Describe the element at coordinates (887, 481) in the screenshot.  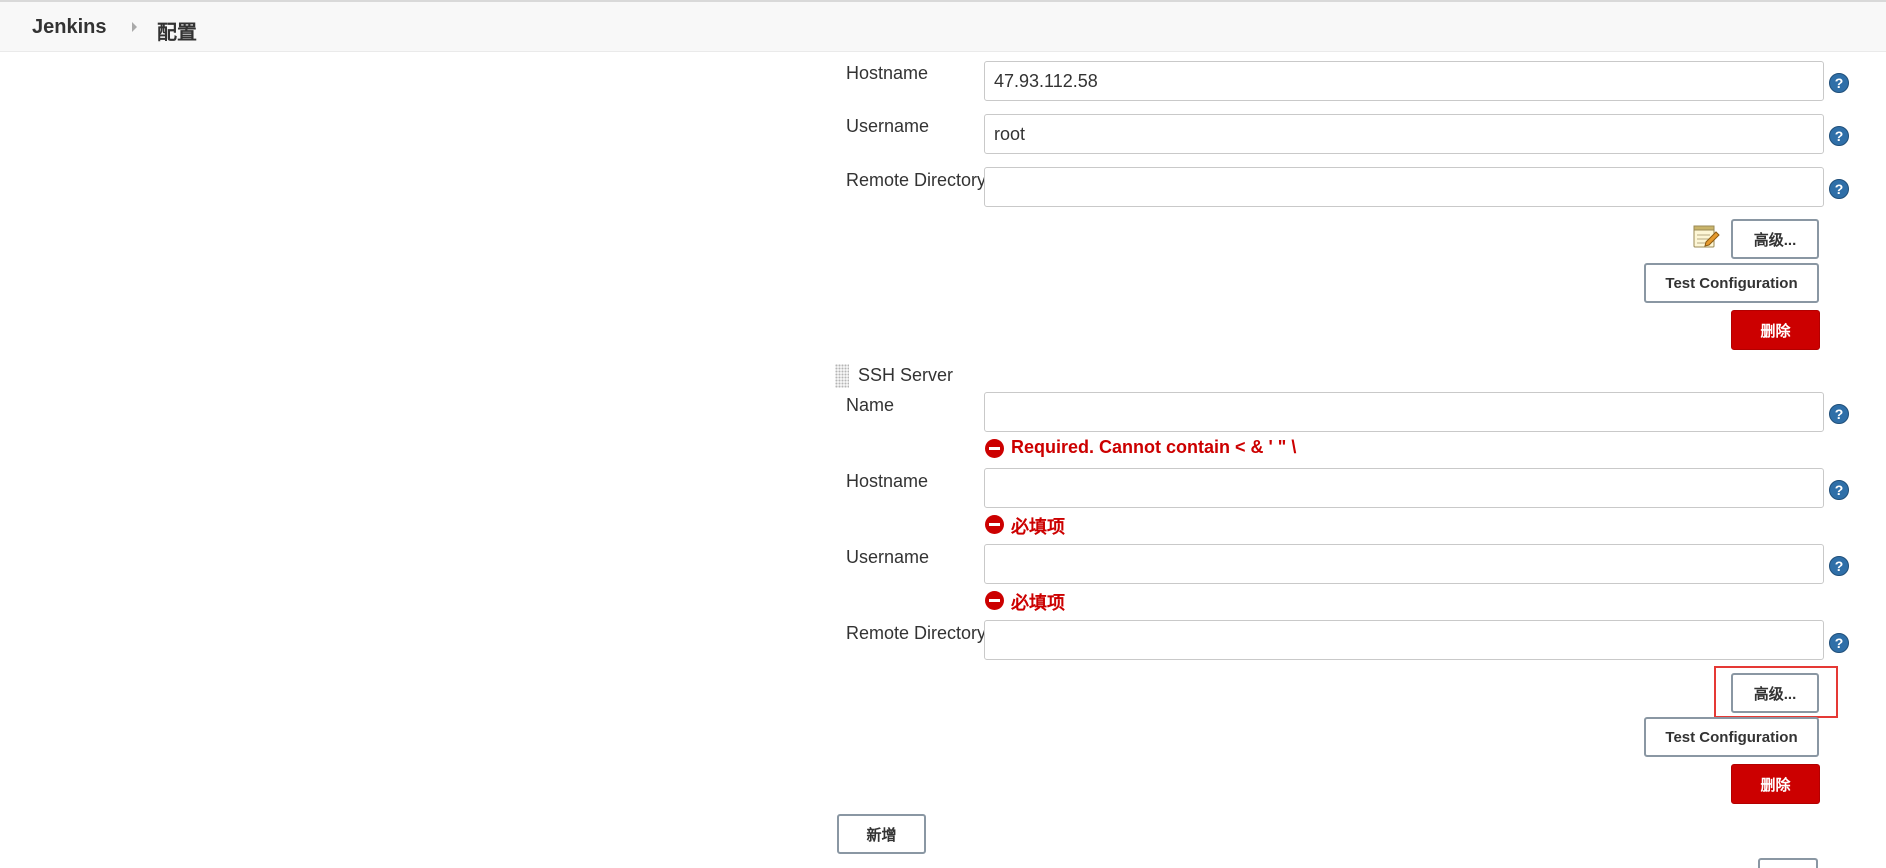
I see `server2-hostname-label: Hostname` at that location.